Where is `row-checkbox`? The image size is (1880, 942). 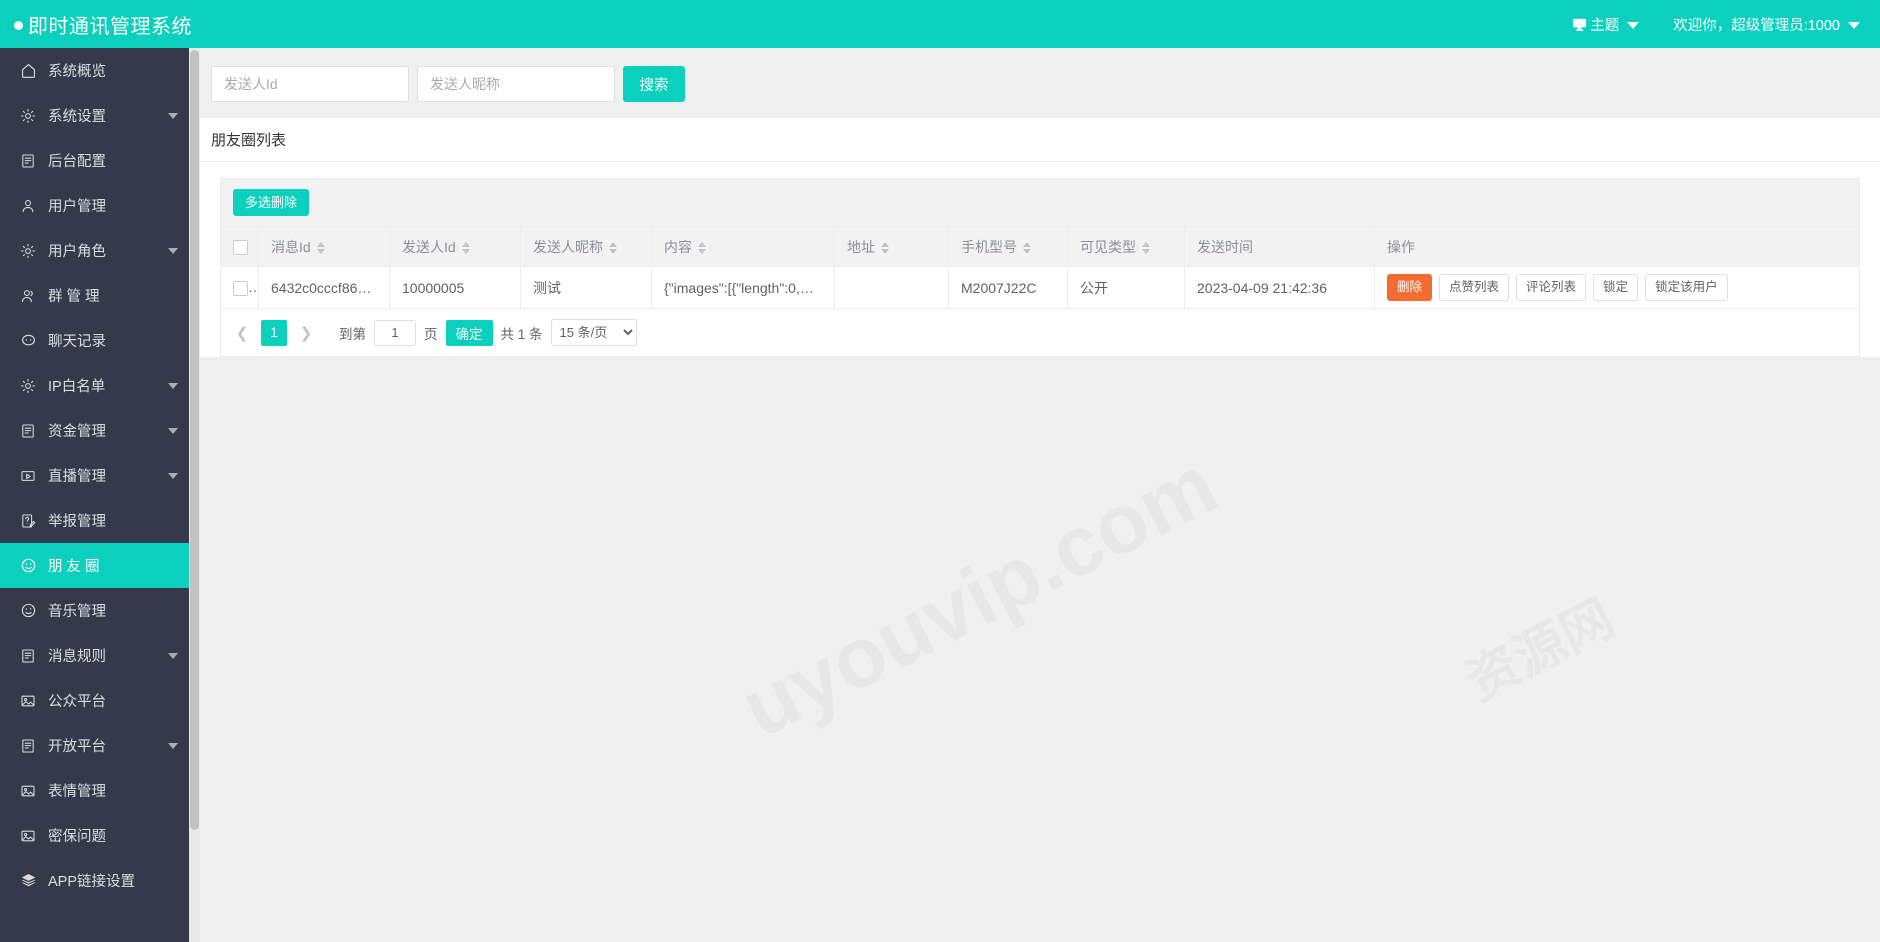
row-checkbox is located at coordinates (240, 288).